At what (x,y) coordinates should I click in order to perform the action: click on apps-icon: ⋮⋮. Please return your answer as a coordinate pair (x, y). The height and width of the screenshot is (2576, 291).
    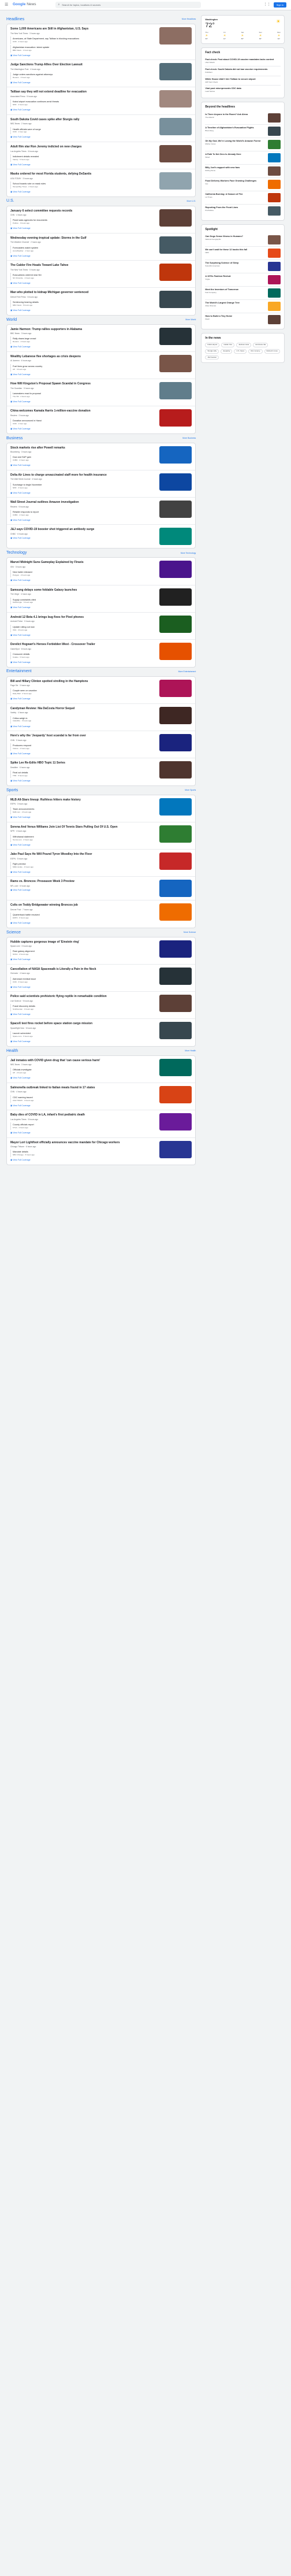
    Looking at the image, I should click on (267, 5).